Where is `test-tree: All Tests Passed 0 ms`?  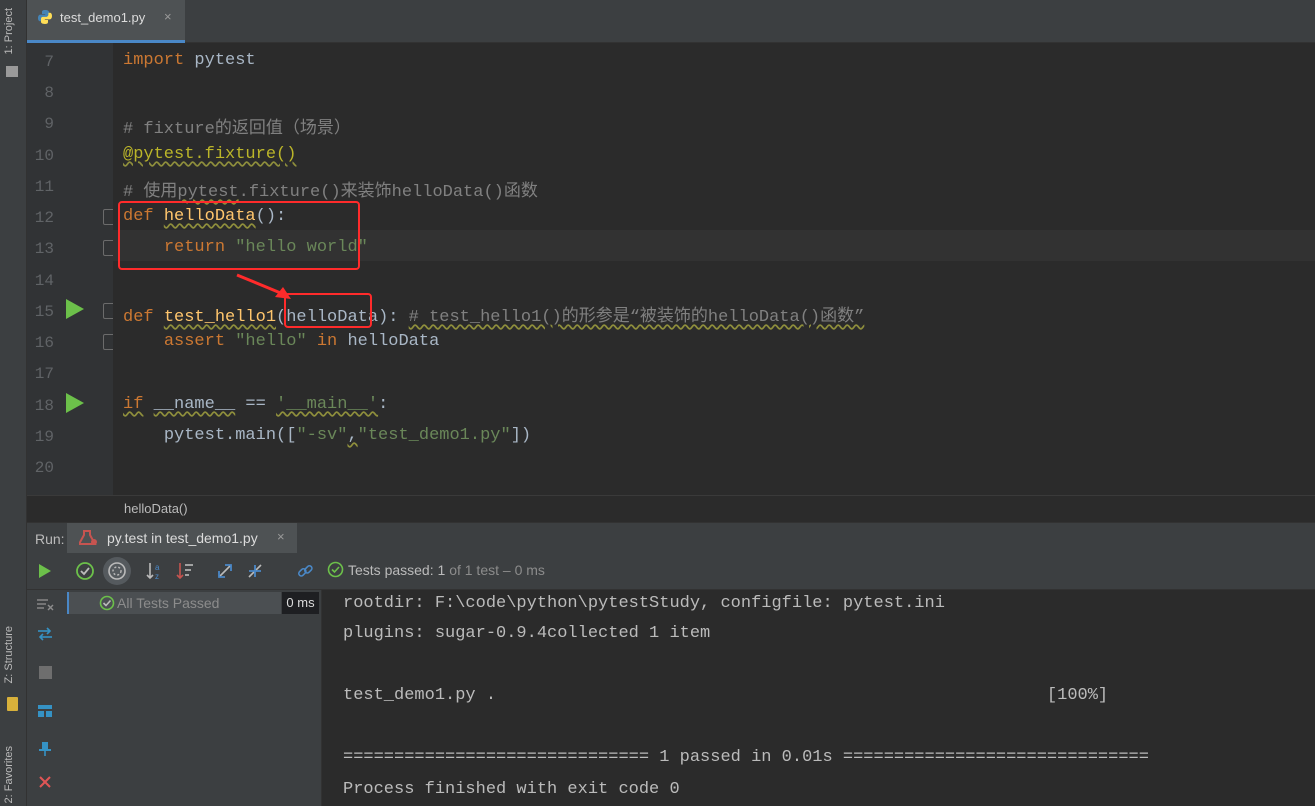
test-tree: All Tests Passed 0 ms is located at coordinates (192, 698).